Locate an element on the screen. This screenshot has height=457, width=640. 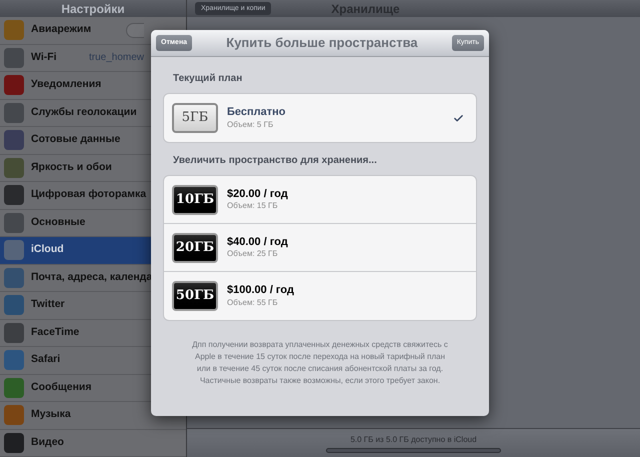
section-heading: Текущий план is located at coordinates (208, 79).